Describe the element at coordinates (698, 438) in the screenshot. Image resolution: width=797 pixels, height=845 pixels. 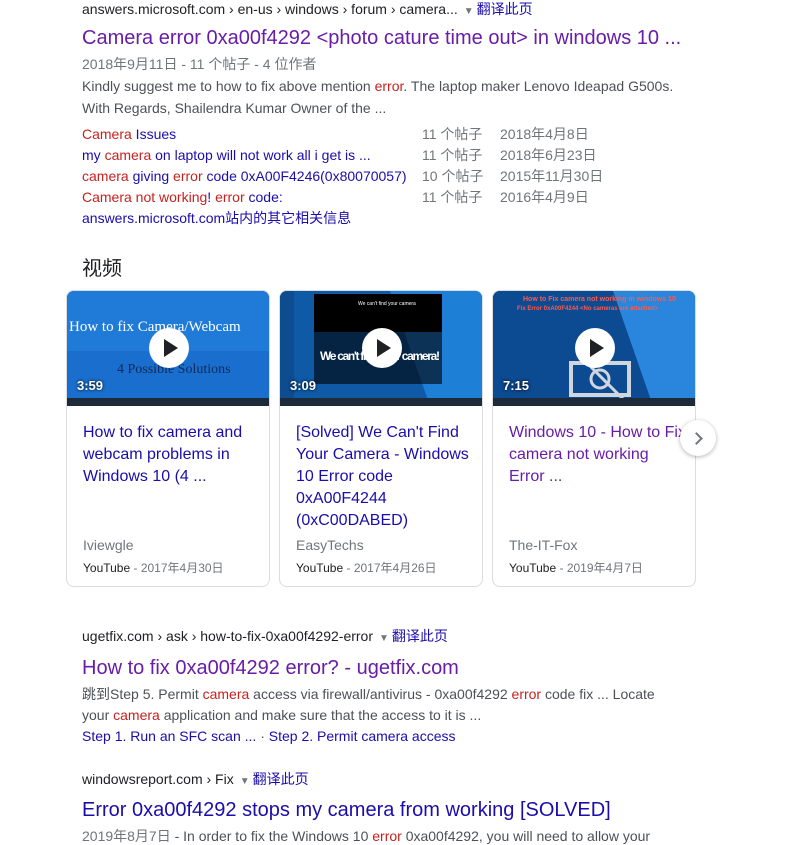
I see `carousel-next-button` at that location.